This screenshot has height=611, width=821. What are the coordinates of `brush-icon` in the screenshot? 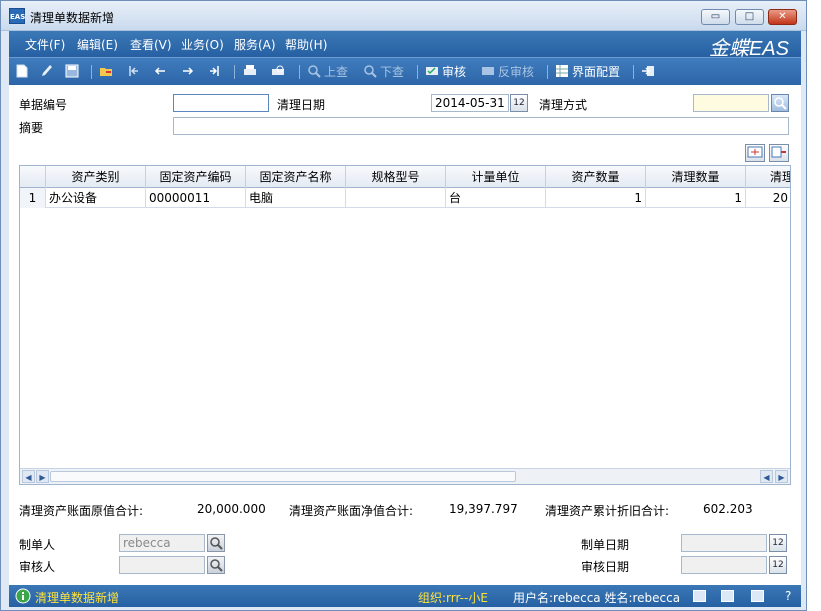 It's located at (47, 70).